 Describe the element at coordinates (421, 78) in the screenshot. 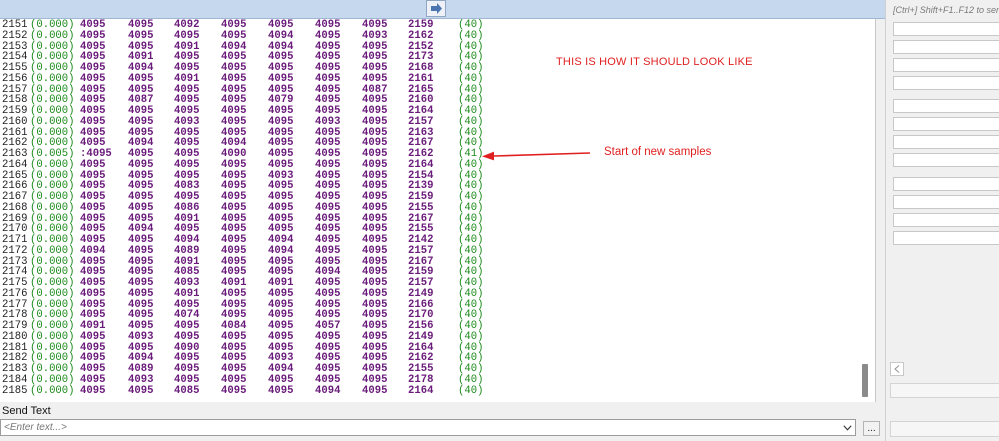

I see `sample-value: 2161` at that location.